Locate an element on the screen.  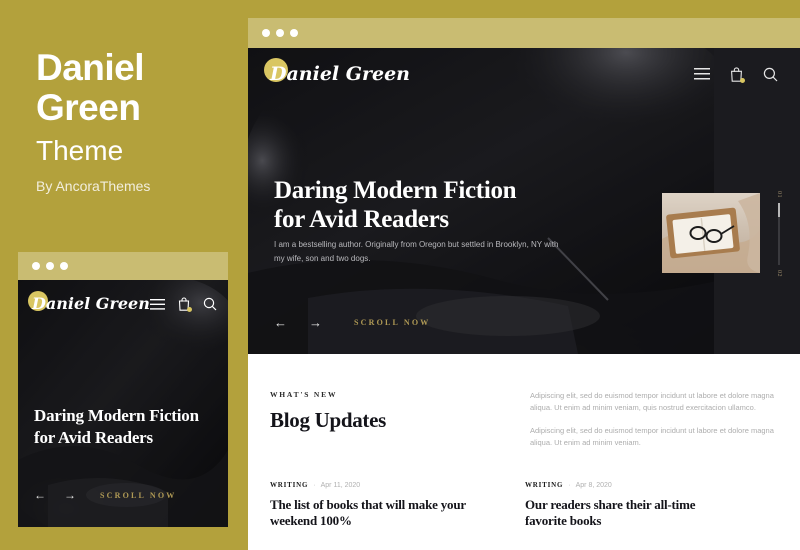
hero-title: Daring Modern Fiction for Avid Readers is located at coordinates (439, 205).